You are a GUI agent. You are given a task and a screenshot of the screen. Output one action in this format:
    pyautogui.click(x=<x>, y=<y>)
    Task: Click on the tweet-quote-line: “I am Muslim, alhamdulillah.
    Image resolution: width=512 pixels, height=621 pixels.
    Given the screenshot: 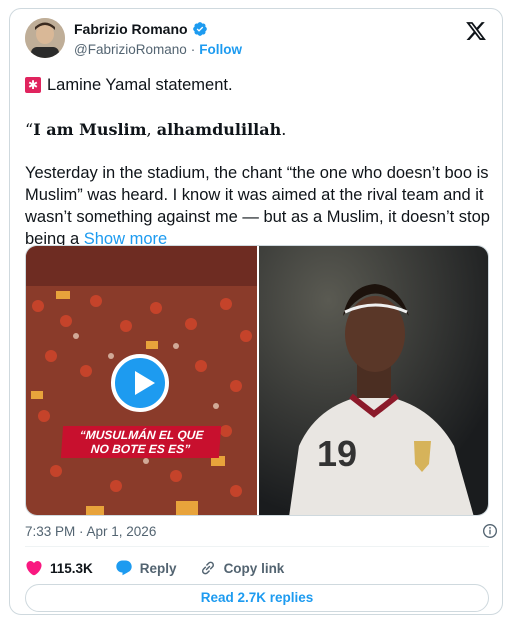 What is the action you would take?
    pyautogui.click(x=260, y=130)
    